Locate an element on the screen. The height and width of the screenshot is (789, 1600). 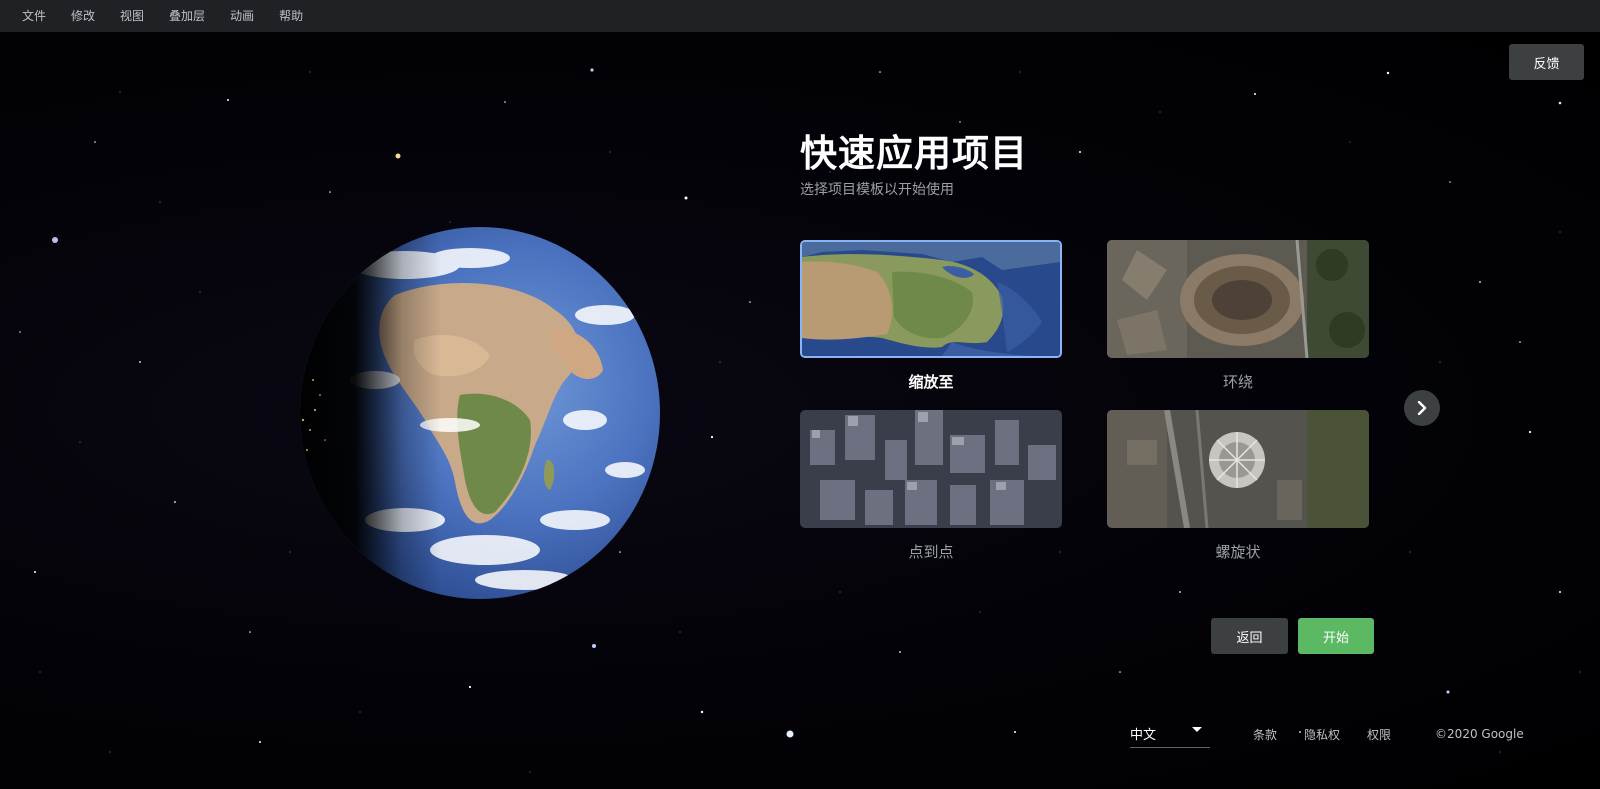
template-label-zoom-to: 缩放至 is located at coordinates (931, 382).